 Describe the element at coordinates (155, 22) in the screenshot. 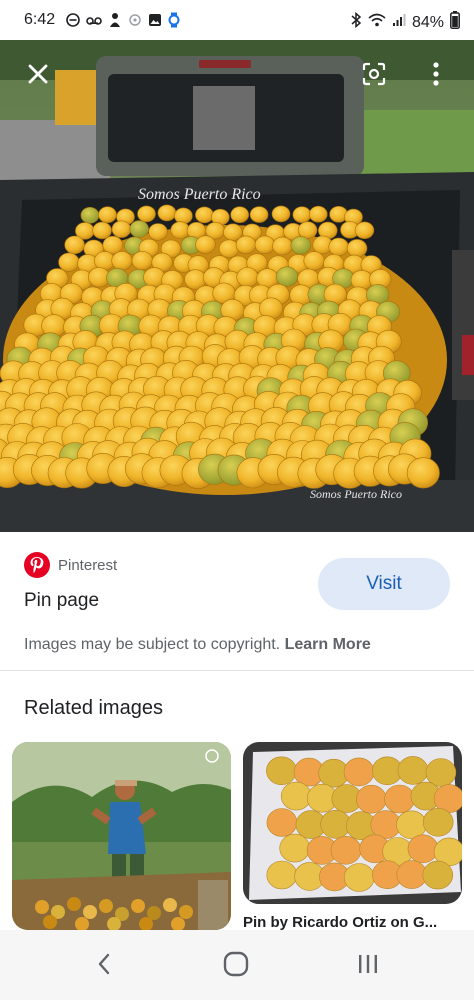

I see `gallery-icon` at that location.